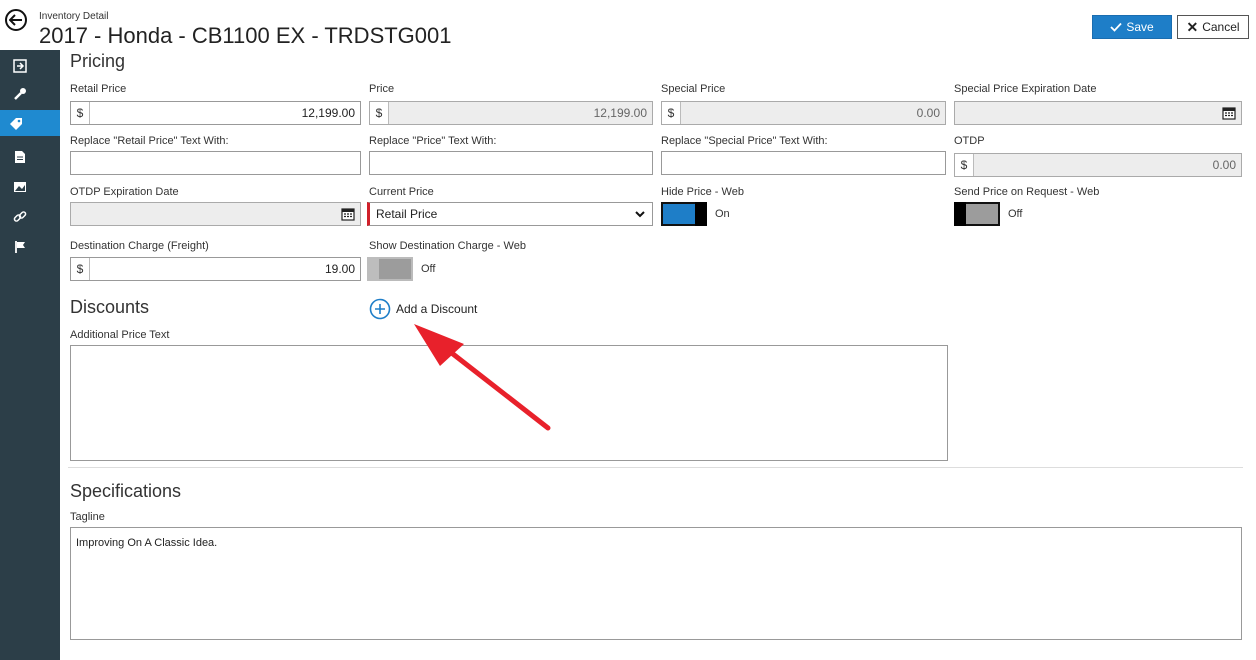 The width and height of the screenshot is (1256, 660). What do you see at coordinates (655, 467) in the screenshot?
I see `section-divider` at bounding box center [655, 467].